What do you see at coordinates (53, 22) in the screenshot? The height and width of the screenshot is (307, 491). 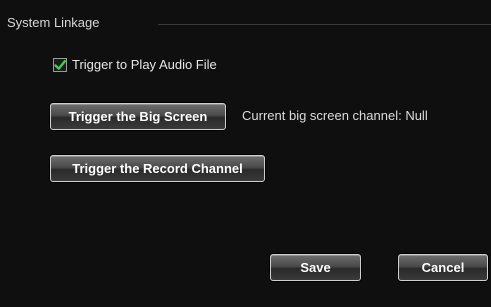 I see `section-legend: System Linkage` at bounding box center [53, 22].